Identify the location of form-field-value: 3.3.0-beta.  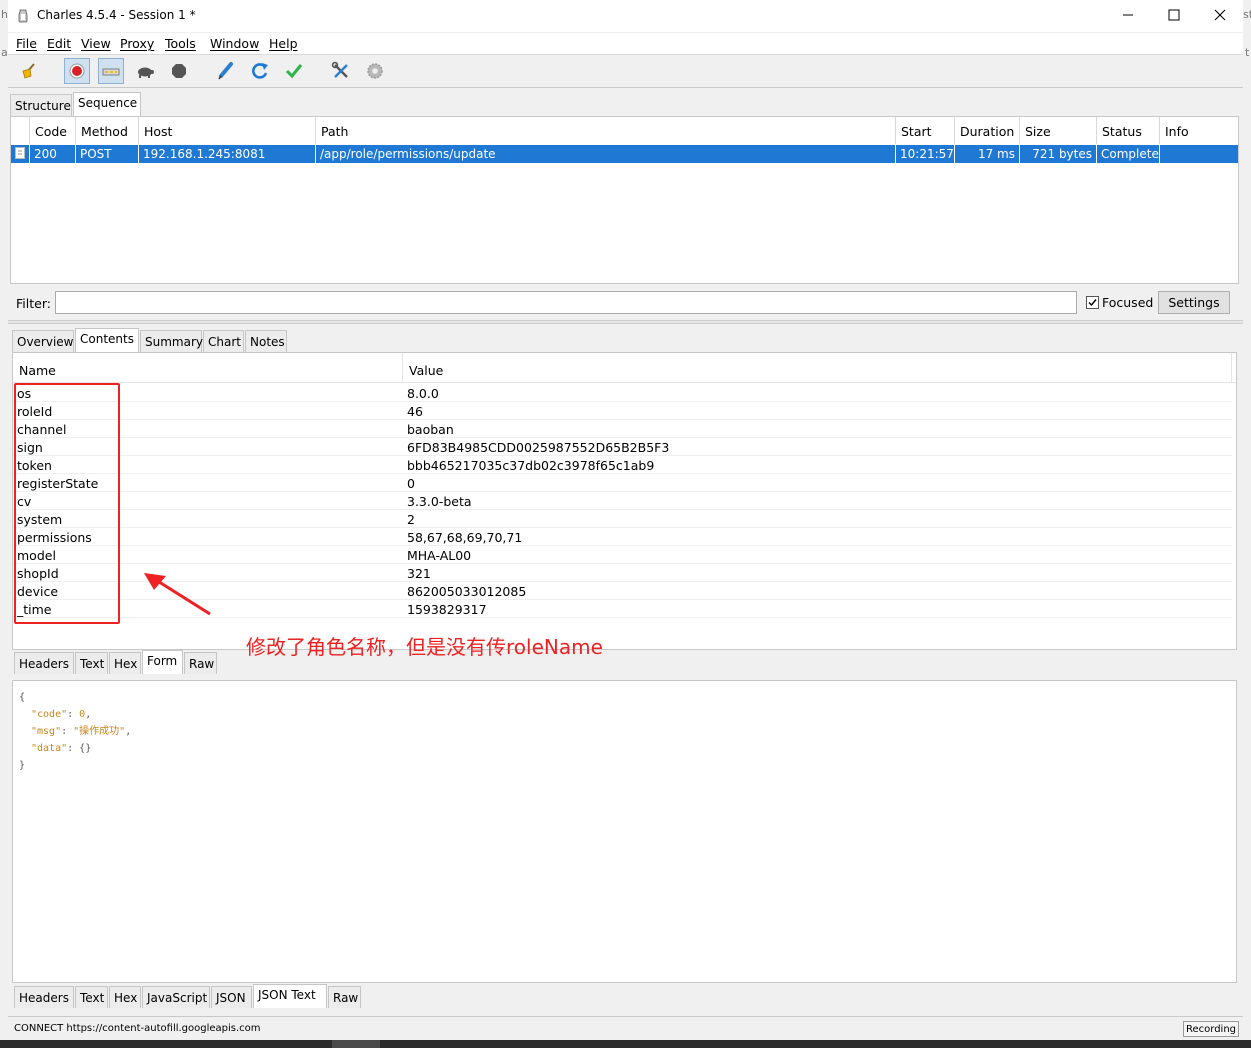
(439, 501).